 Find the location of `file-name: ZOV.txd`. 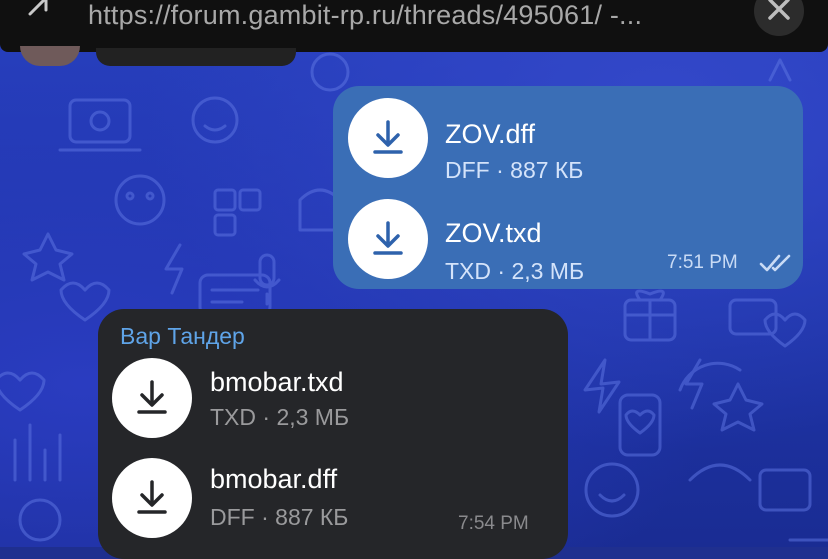

file-name: ZOV.txd is located at coordinates (493, 233).